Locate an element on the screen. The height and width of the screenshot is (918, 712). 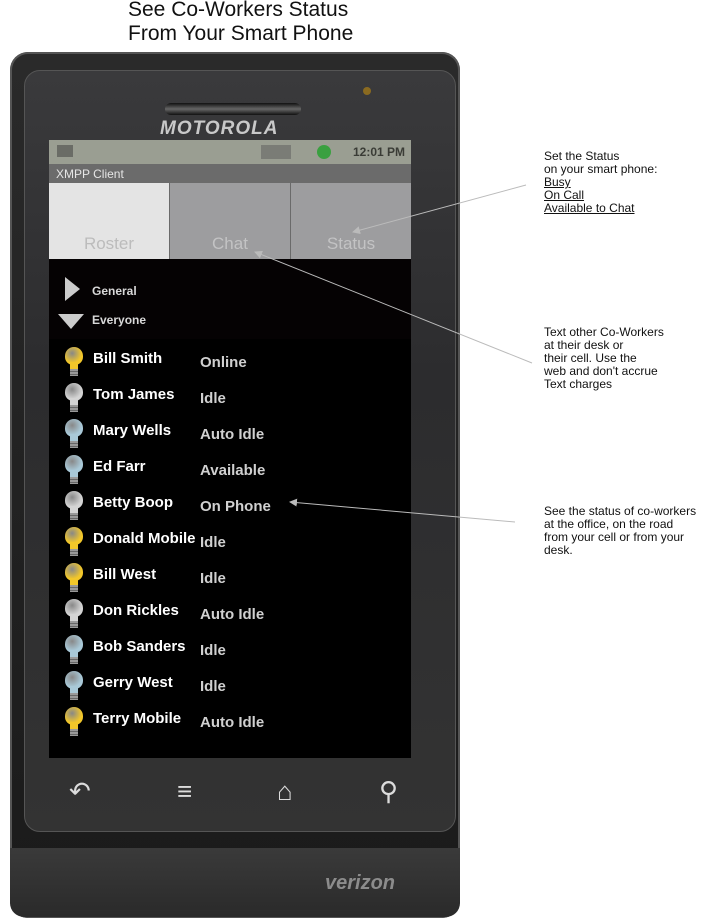
chat-callout-line is located at coordinates (393, 307).